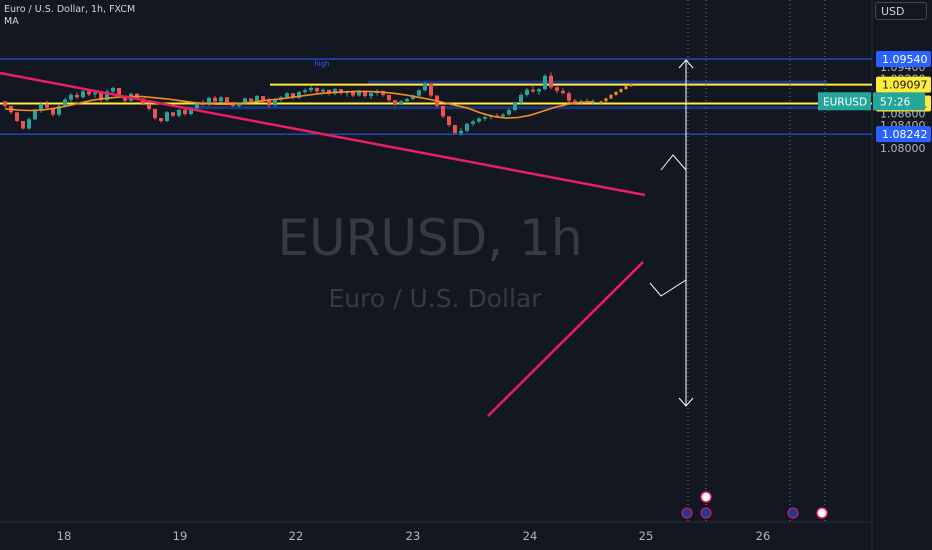 The width and height of the screenshot is (932, 550). I want to click on price-tag-text: 1.09540, so click(905, 59).